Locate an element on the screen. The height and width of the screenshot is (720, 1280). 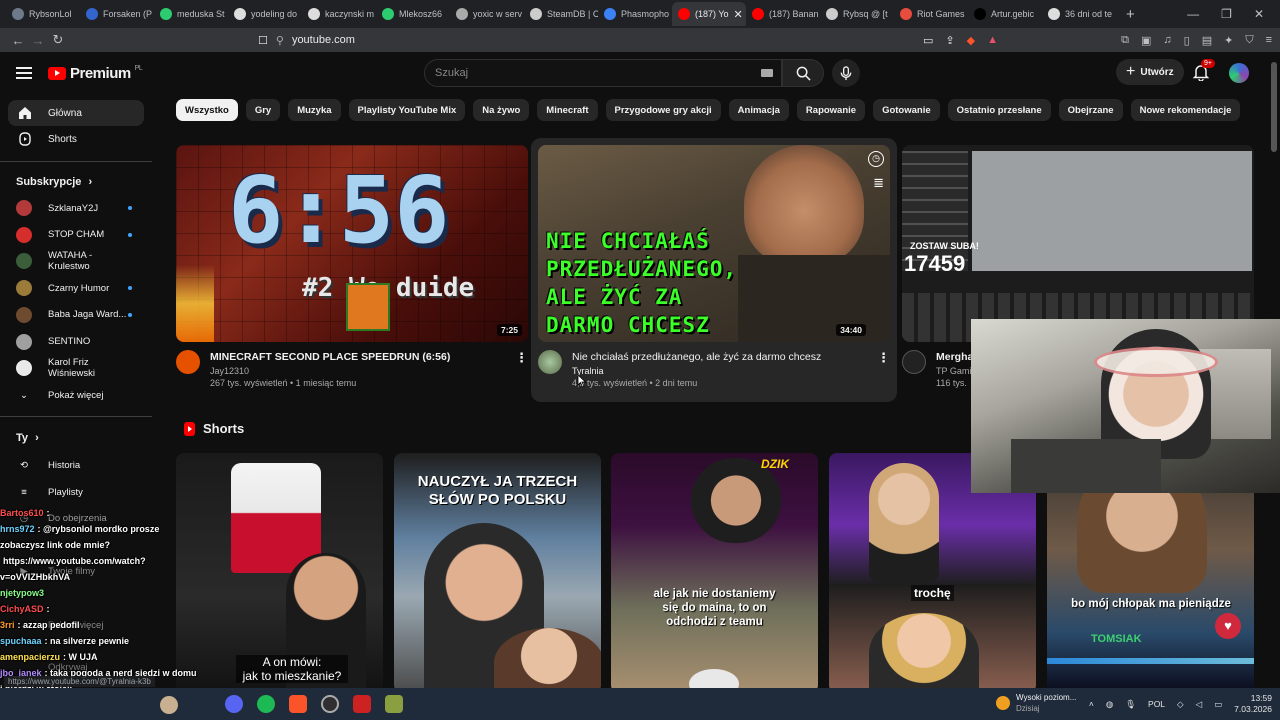
browser-tab: Mlekosz66 is located at coordinates (413, 14).